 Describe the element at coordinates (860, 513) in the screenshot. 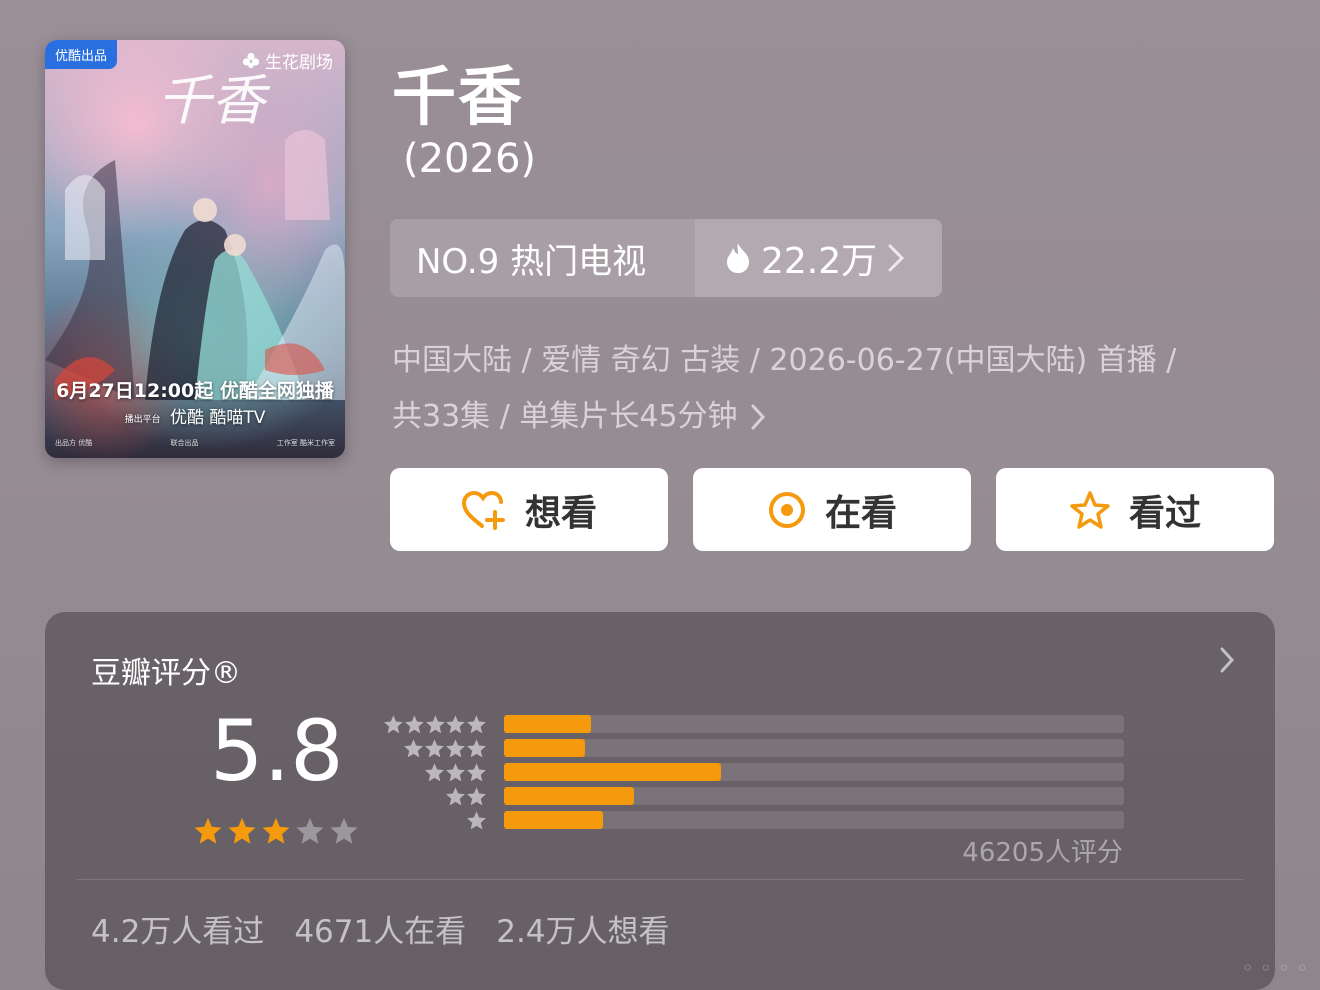

I see `watching-label: 在看` at that location.